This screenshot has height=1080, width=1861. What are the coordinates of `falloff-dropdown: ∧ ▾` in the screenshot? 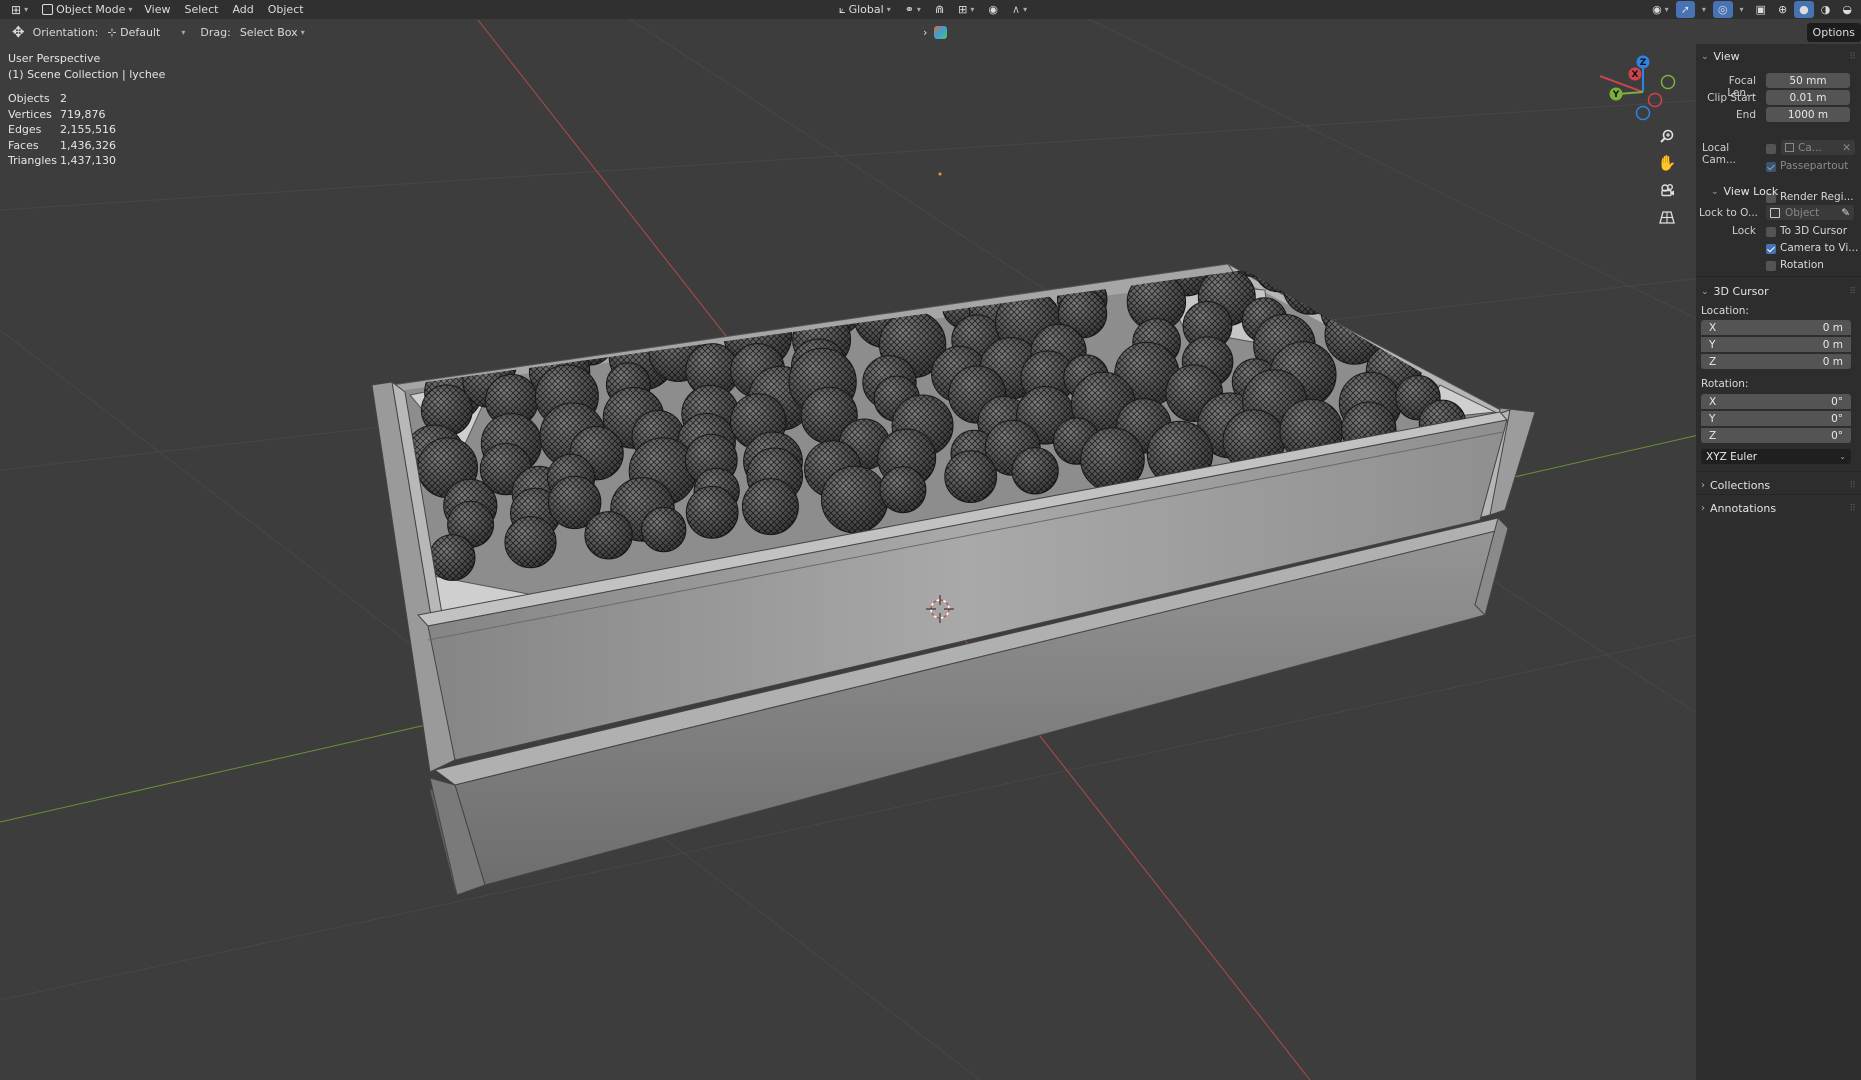 It's located at (1019, 9).